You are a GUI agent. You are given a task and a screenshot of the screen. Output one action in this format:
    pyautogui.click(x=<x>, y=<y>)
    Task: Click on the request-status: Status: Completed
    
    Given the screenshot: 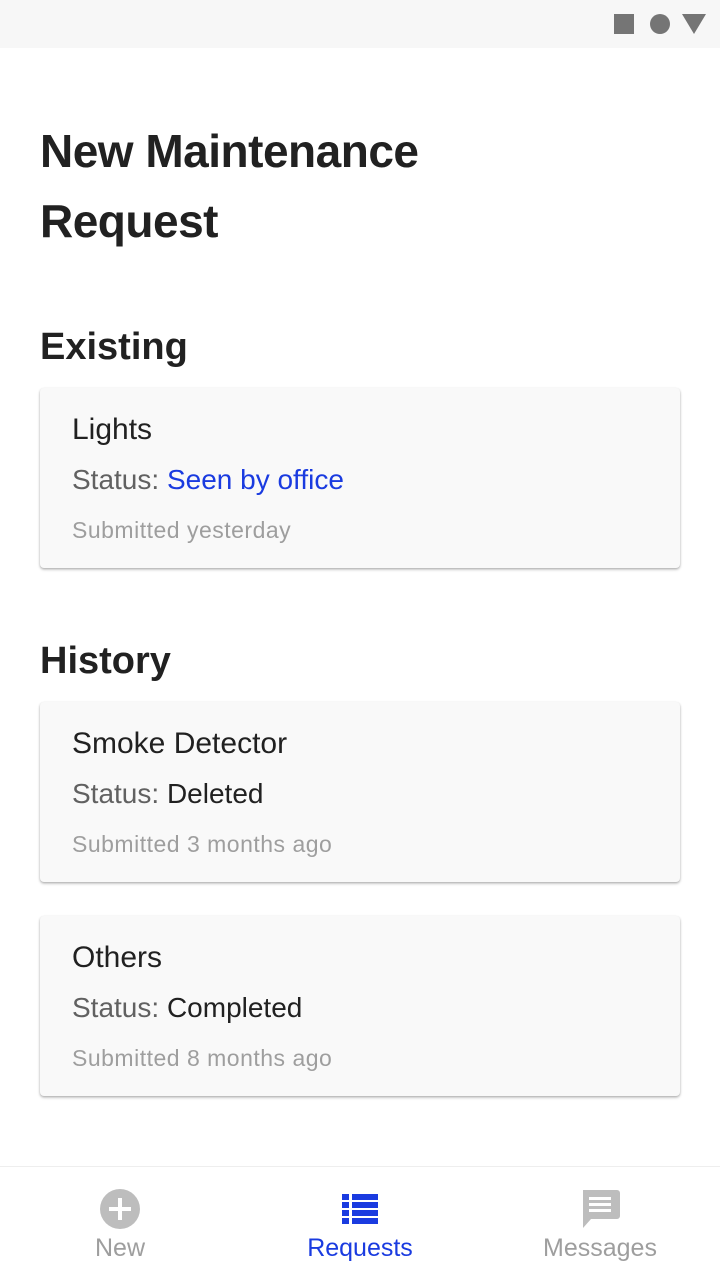 What is the action you would take?
    pyautogui.click(x=187, y=1008)
    